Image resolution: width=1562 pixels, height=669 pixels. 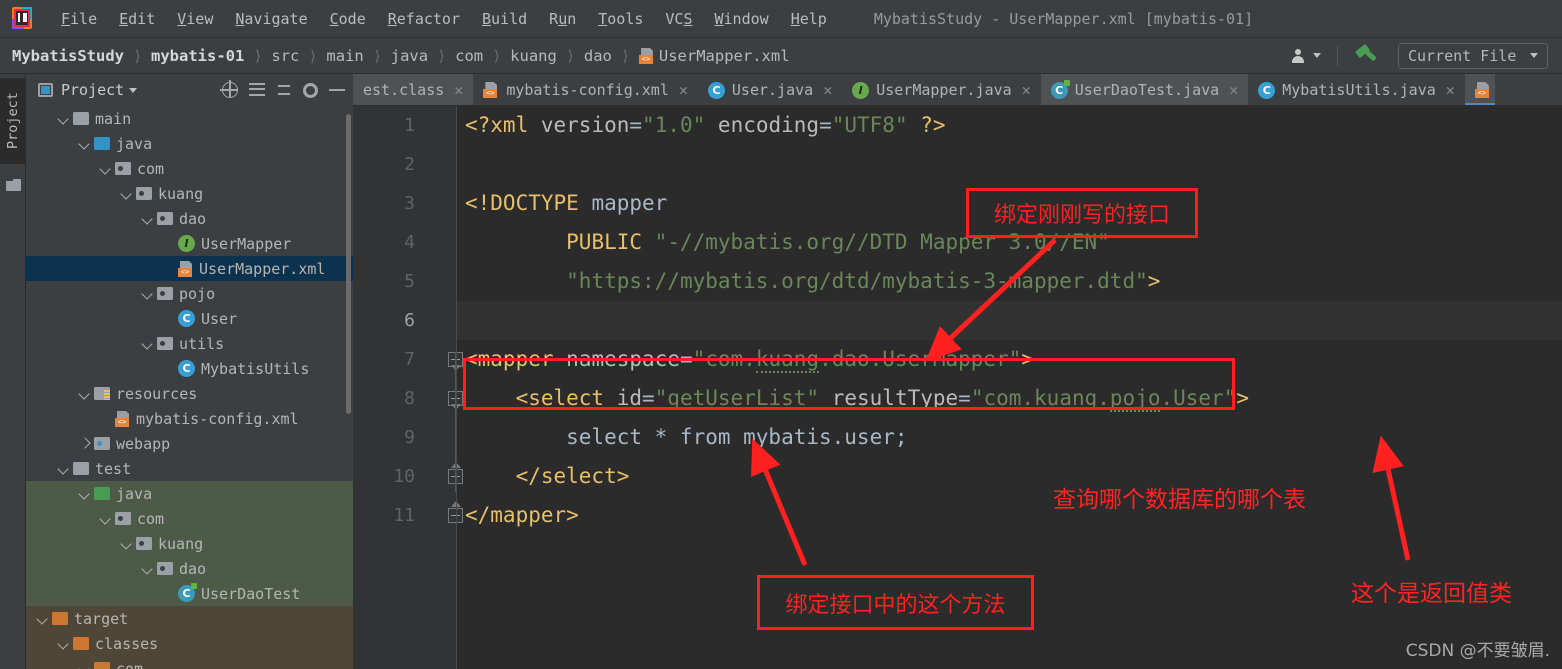 I want to click on breadcrumb-item-1: mybatis-01, so click(x=197, y=56).